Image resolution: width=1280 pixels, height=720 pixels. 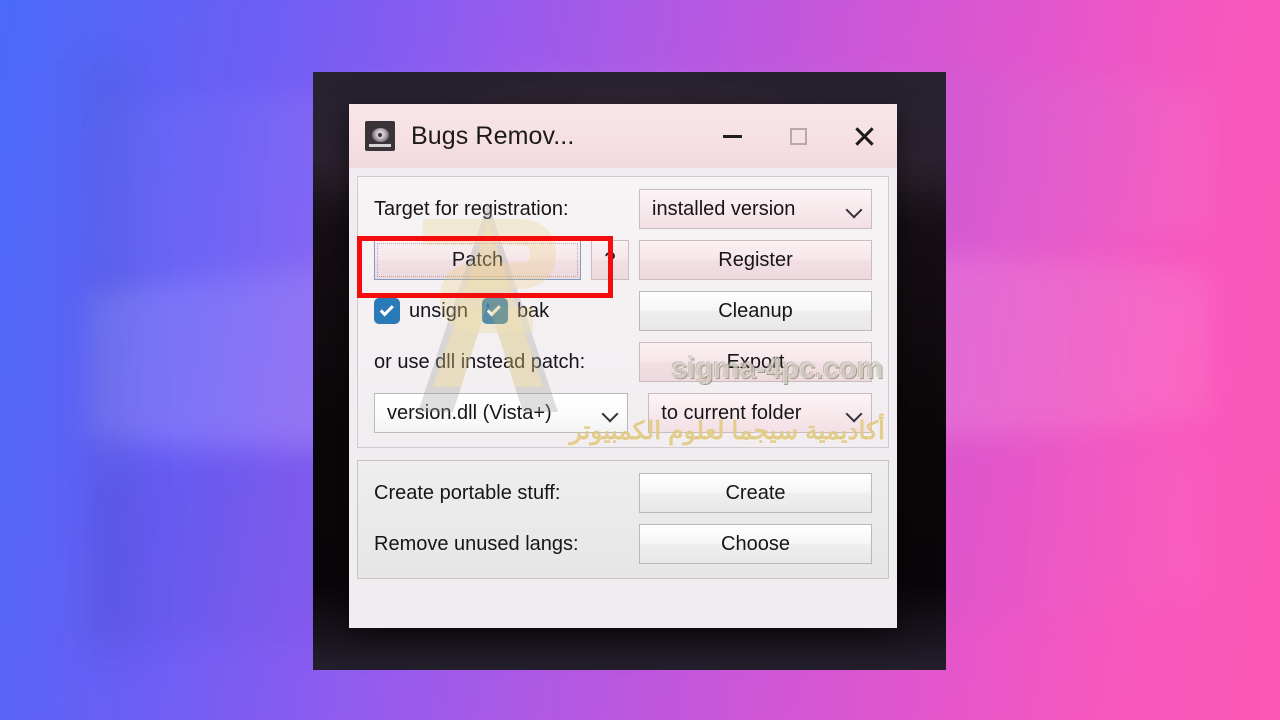 I want to click on target-select: installed version, so click(x=755, y=209).